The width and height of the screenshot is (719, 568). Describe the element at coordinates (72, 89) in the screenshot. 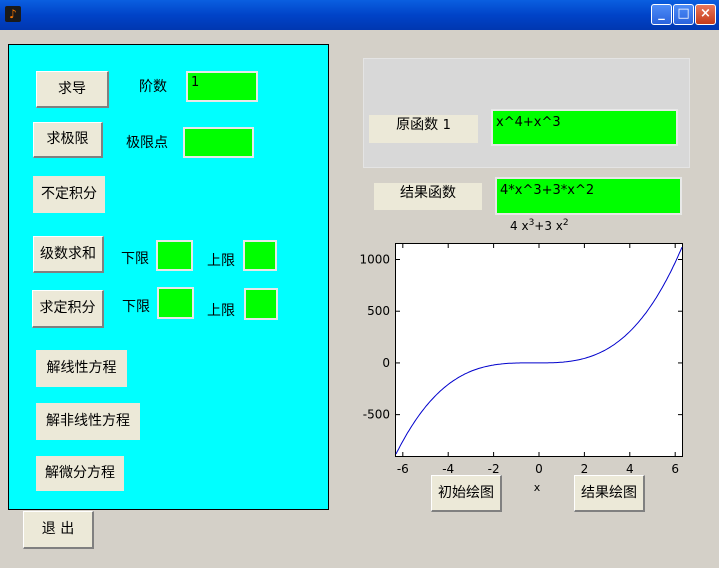

I see `derivative-button: 求导` at that location.